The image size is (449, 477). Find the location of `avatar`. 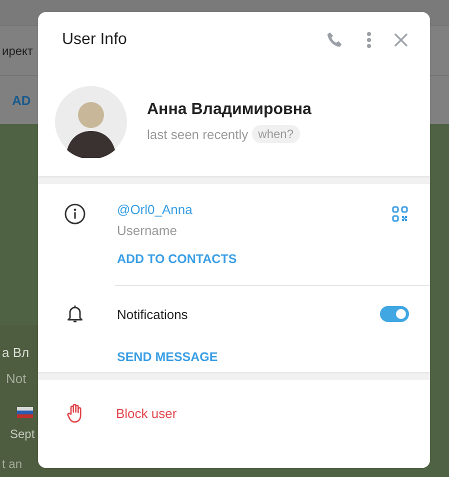

avatar is located at coordinates (91, 122).